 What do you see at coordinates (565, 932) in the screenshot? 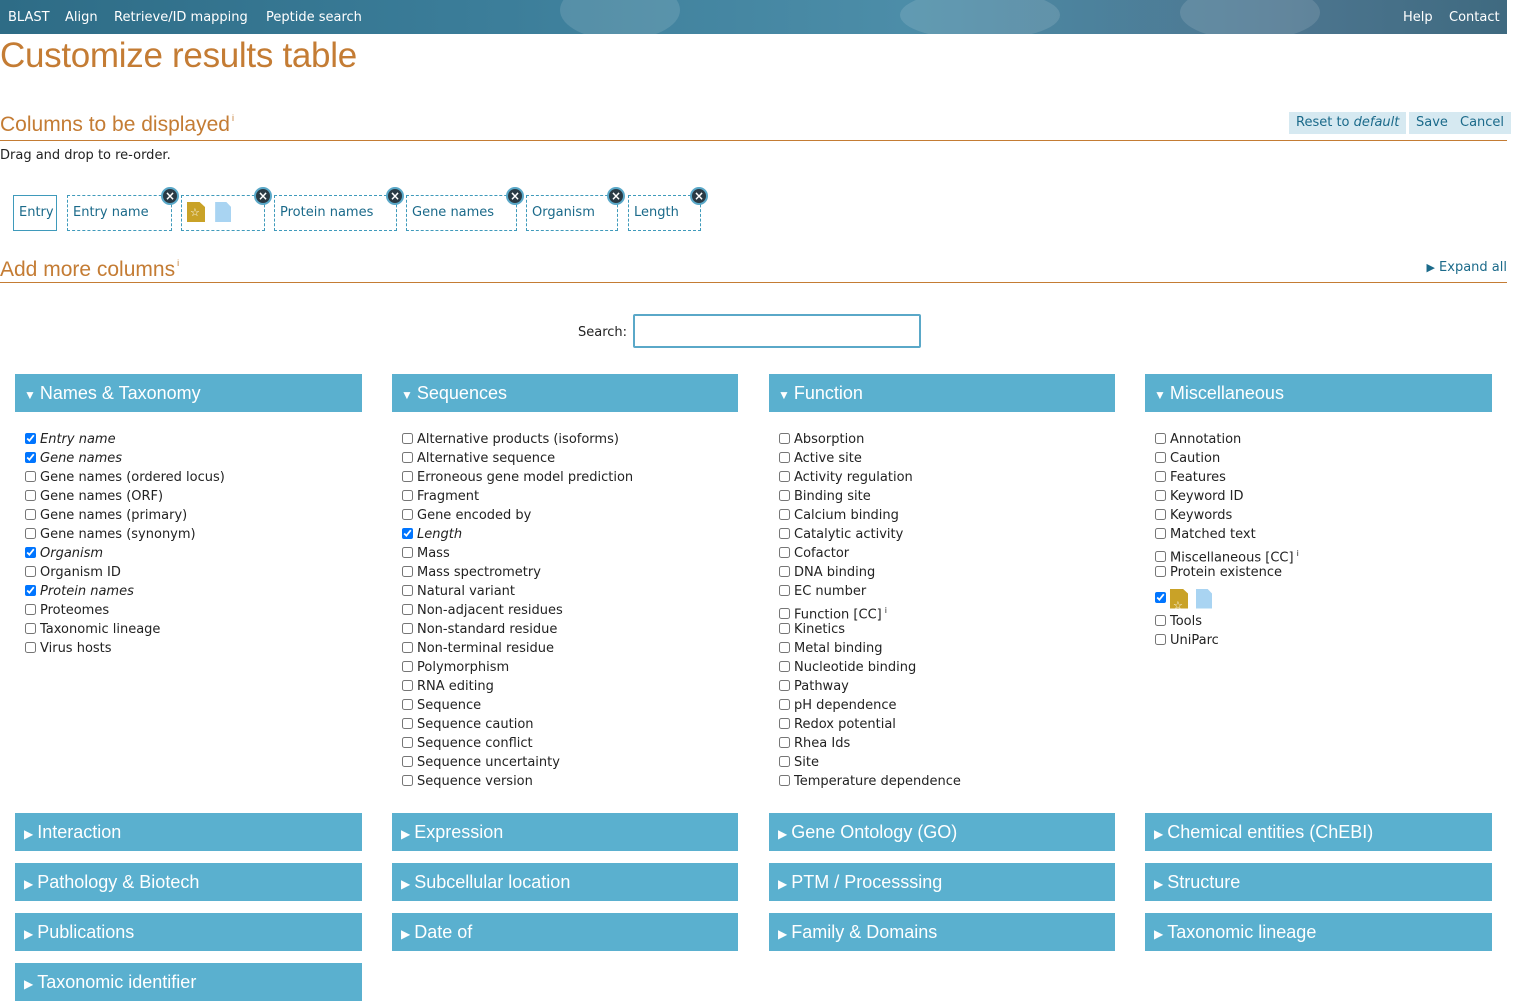
I see `category-header-date-of: ▶ Date of` at bounding box center [565, 932].